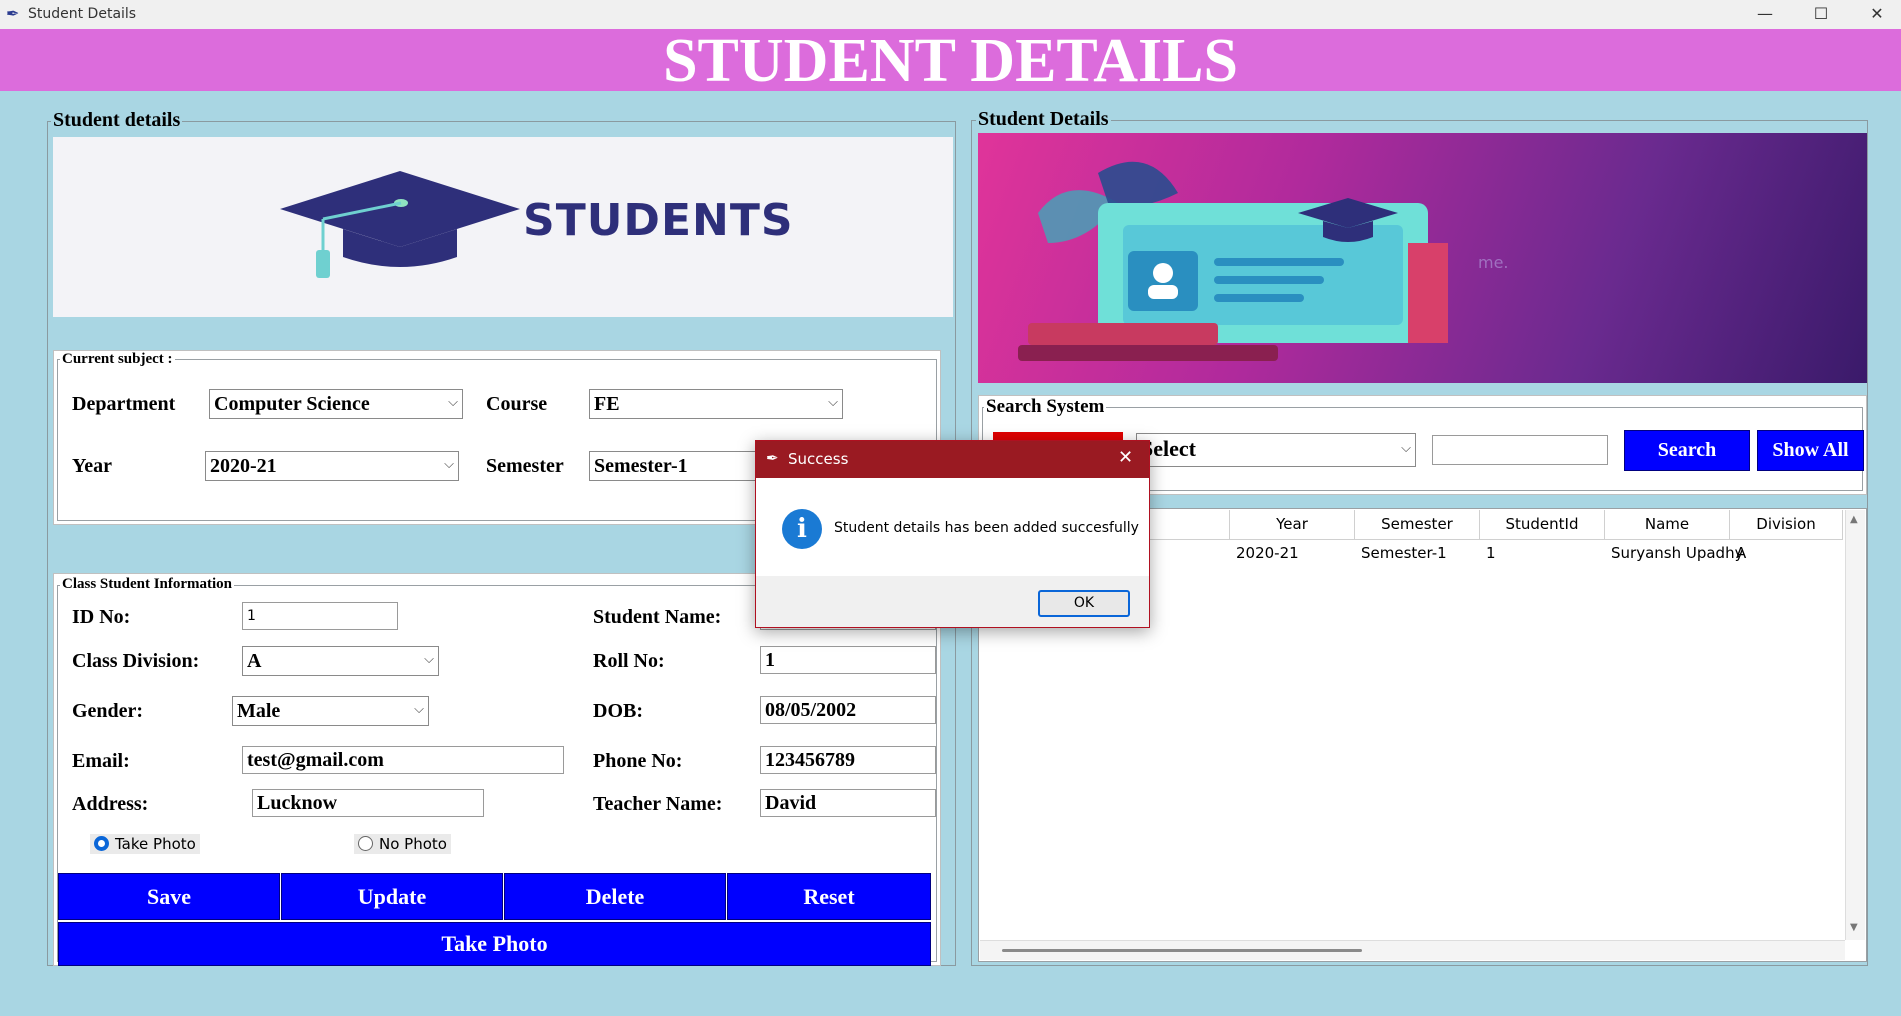  I want to click on cell-semester: Semester-1, so click(1404, 553).